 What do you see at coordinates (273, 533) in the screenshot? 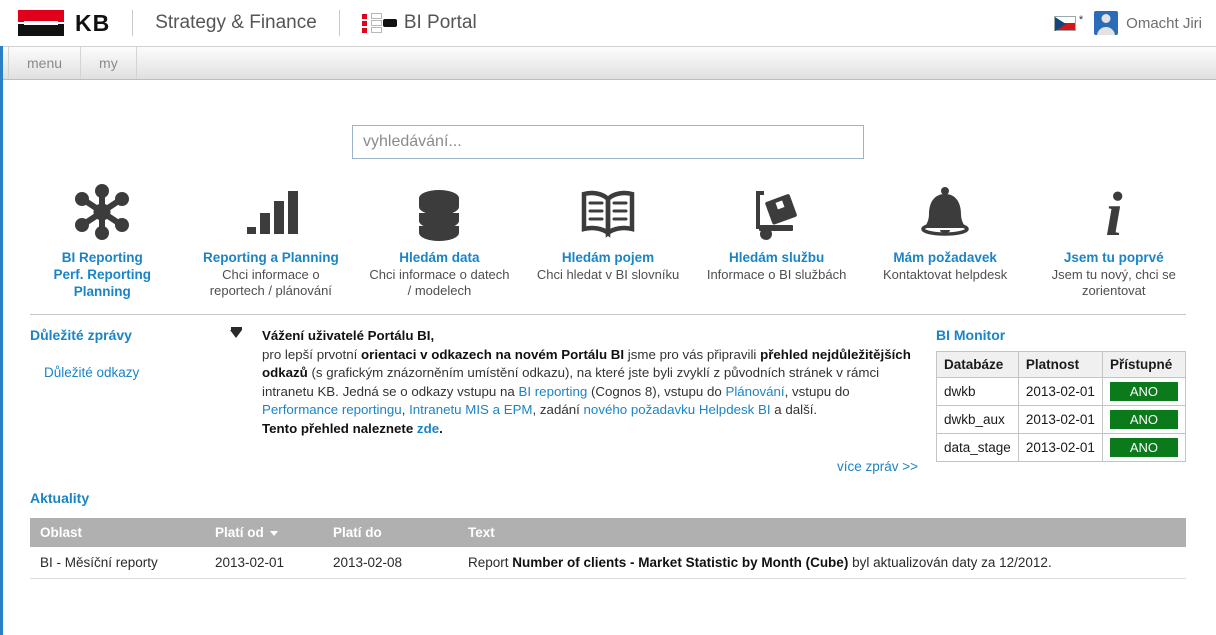
I see `sort-descending-icon` at bounding box center [273, 533].